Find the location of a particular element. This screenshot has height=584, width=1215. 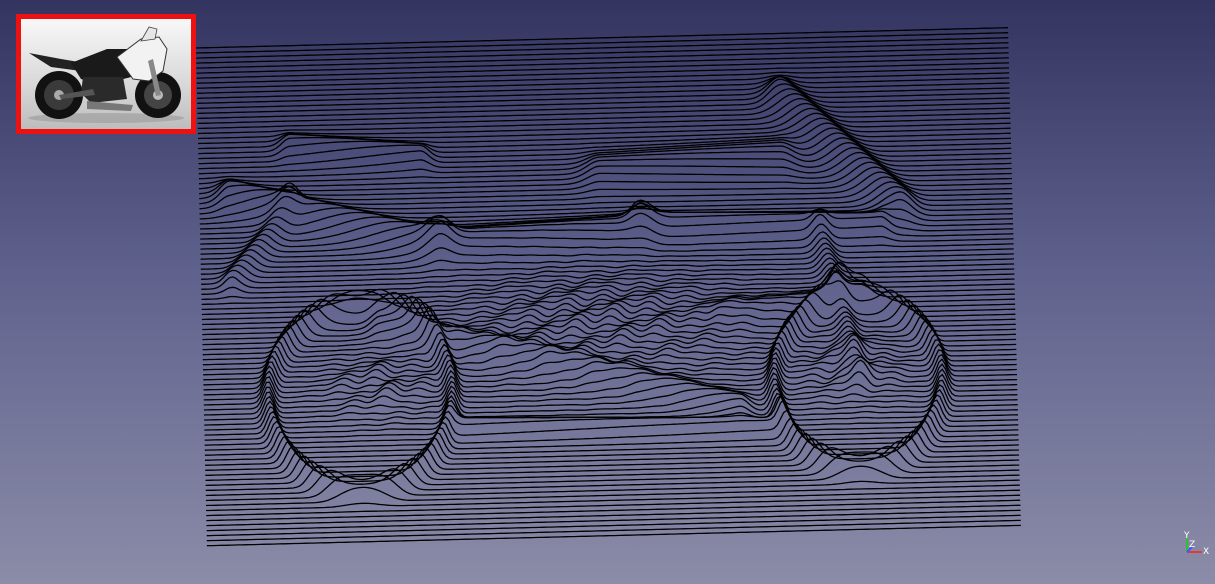

axis-x-label: X is located at coordinates (1206, 552).